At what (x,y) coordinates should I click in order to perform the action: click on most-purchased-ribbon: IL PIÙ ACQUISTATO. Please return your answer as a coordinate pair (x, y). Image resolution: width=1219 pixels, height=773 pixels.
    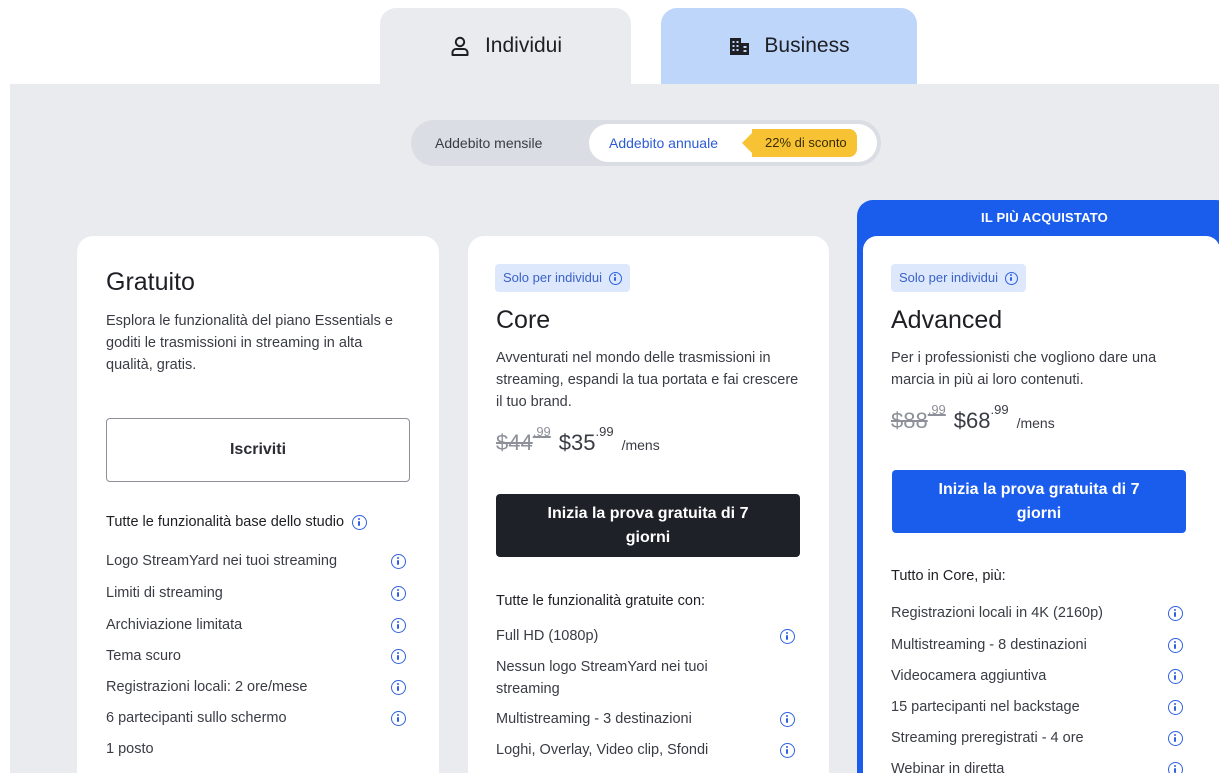
    Looking at the image, I should click on (1044, 217).